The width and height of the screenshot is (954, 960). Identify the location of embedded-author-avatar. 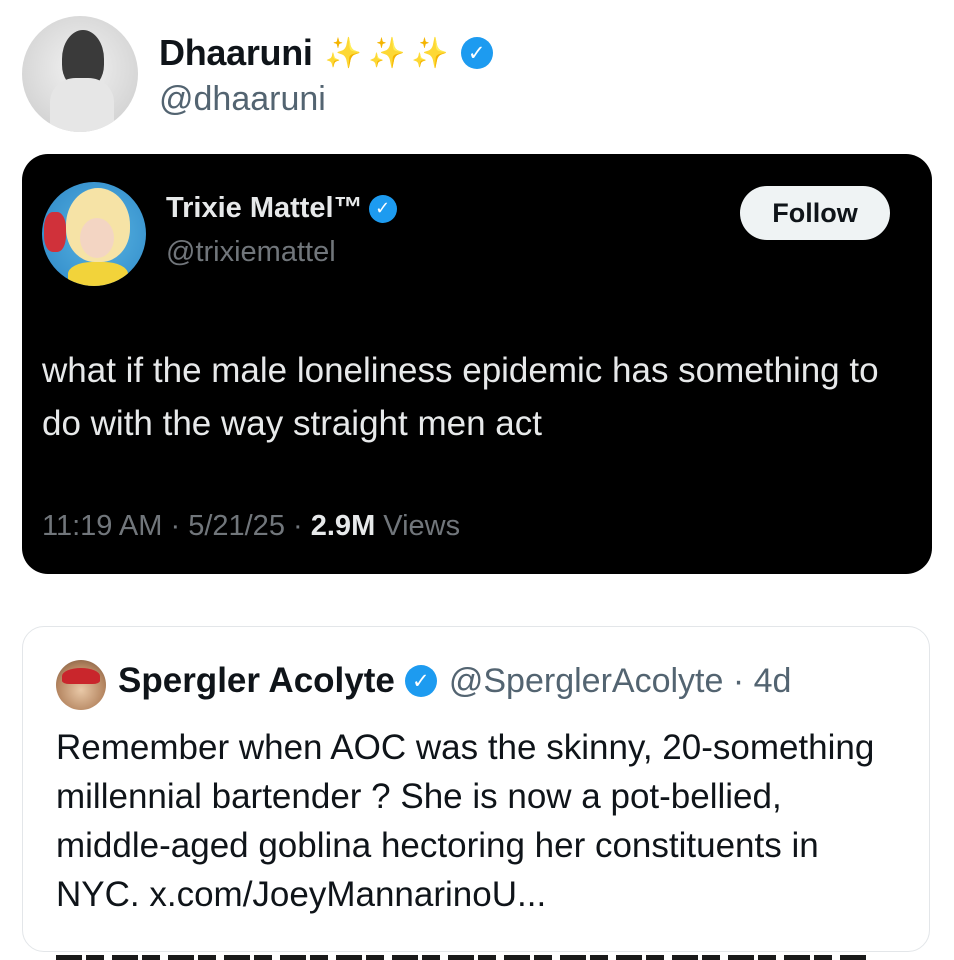
(94, 234).